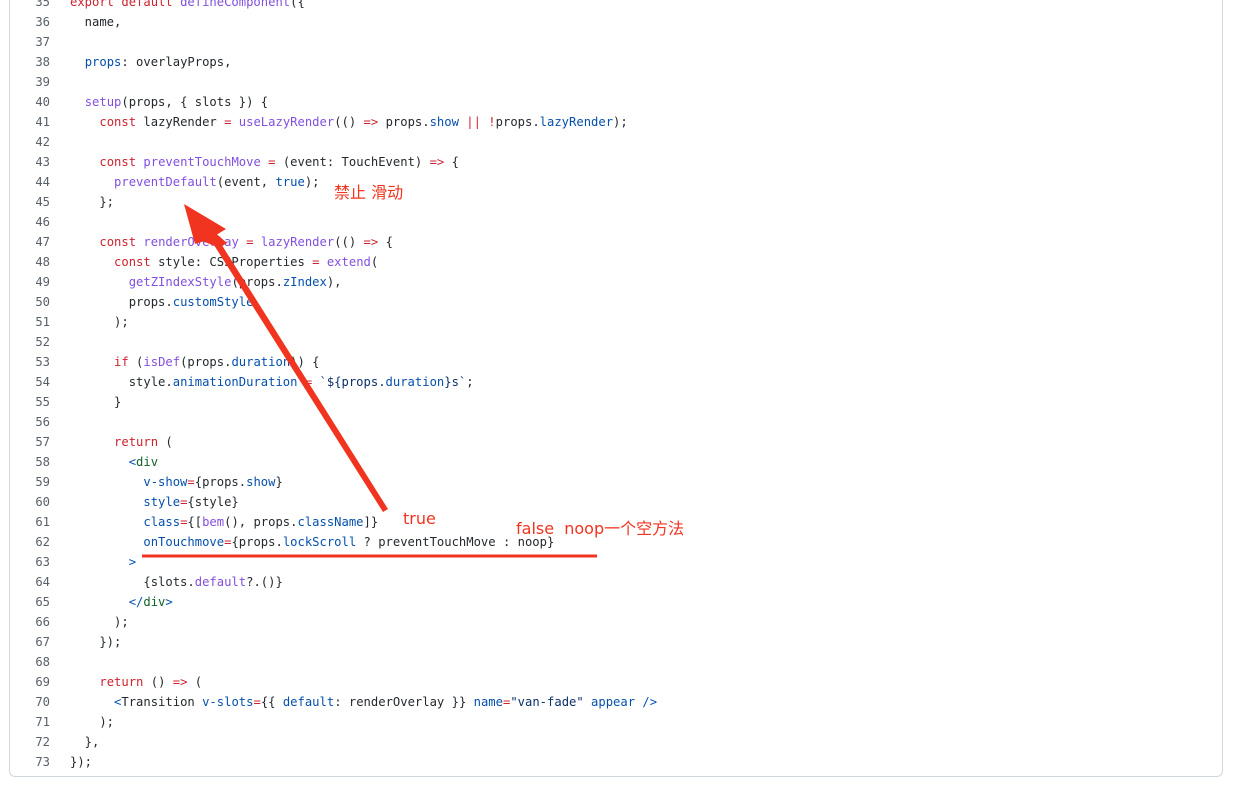  I want to click on code-token: name,, so click(96, 22).